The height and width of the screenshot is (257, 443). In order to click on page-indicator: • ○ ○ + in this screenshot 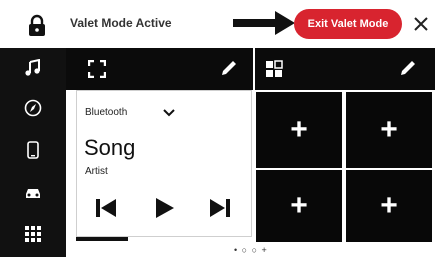, I will do `click(251, 250)`.